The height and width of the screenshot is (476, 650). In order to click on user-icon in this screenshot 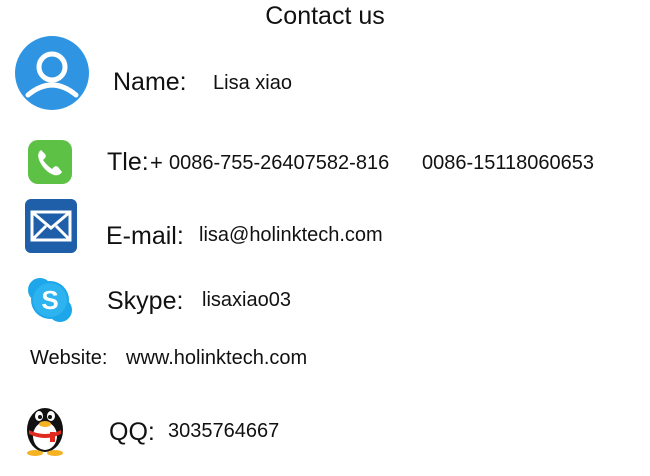, I will do `click(52, 73)`.